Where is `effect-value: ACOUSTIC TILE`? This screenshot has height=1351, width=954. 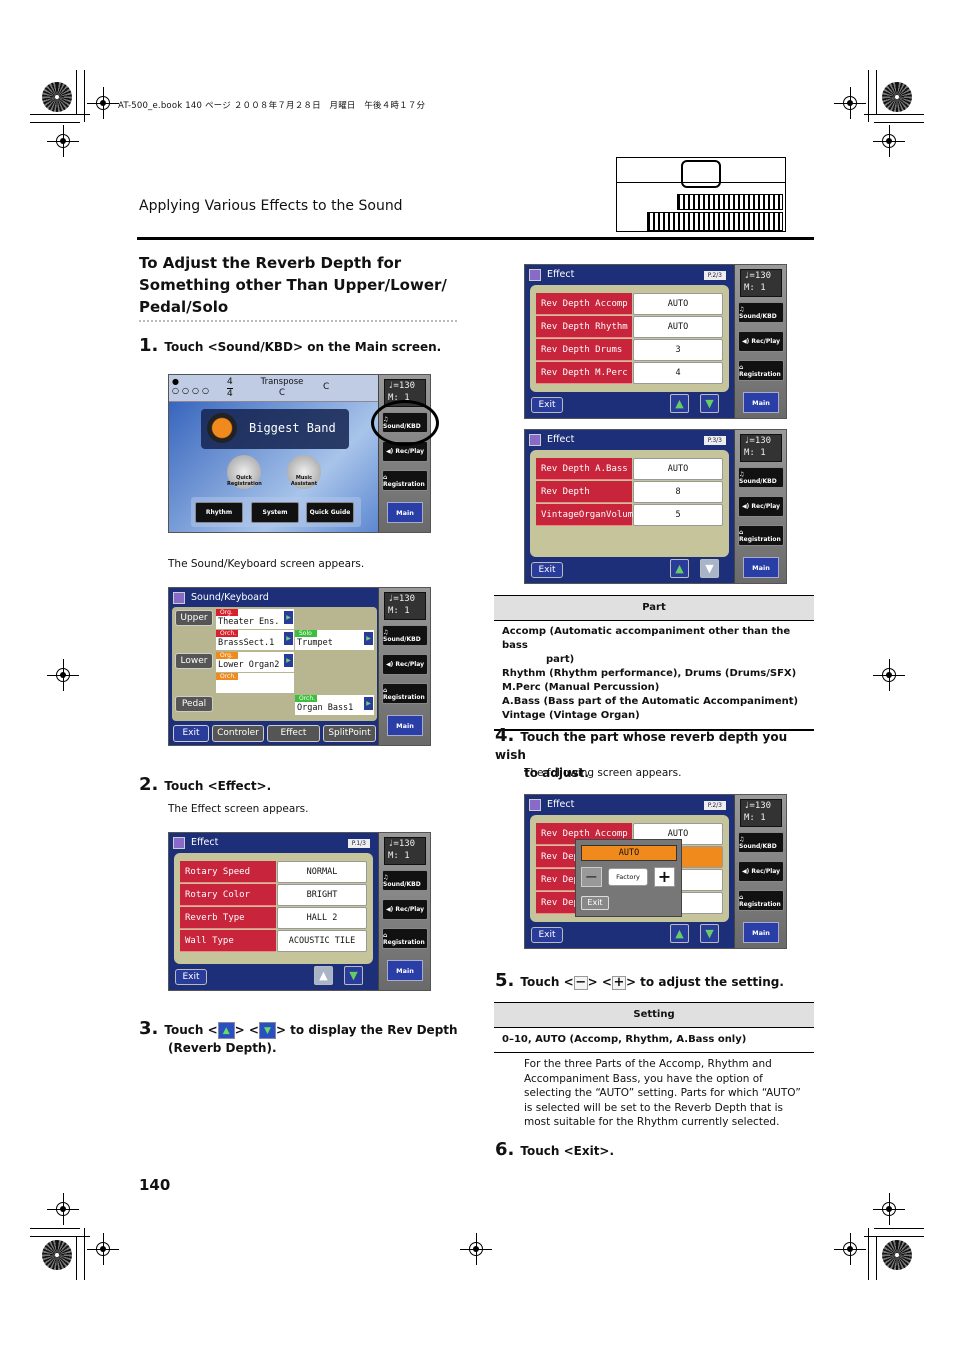
effect-value: ACOUSTIC TILE is located at coordinates (322, 941).